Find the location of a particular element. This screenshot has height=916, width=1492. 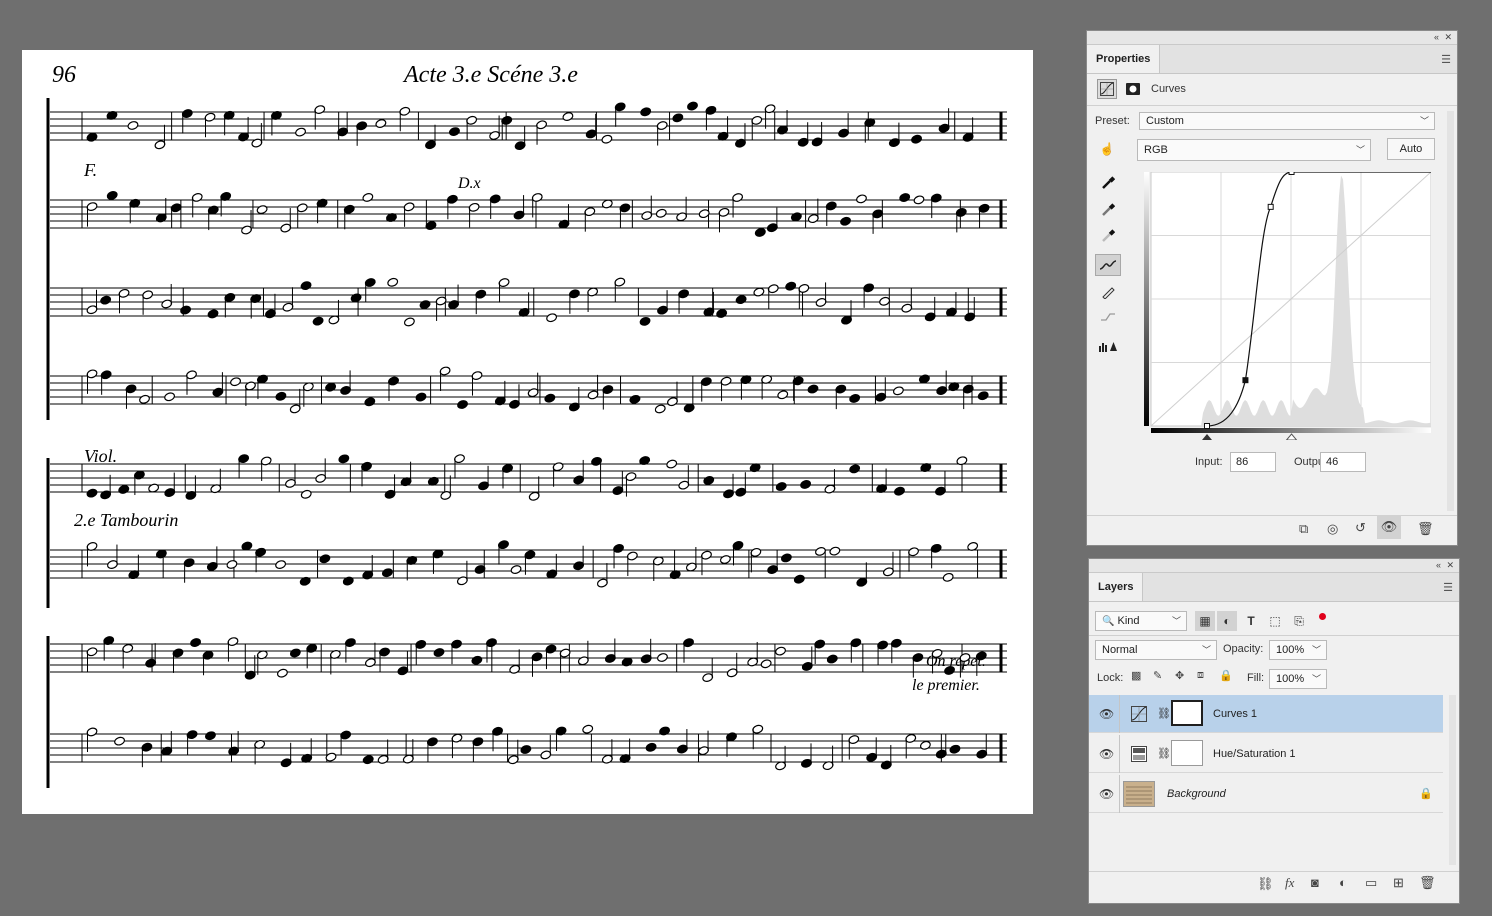

edit-points-curve-icon is located at coordinates (1108, 265).